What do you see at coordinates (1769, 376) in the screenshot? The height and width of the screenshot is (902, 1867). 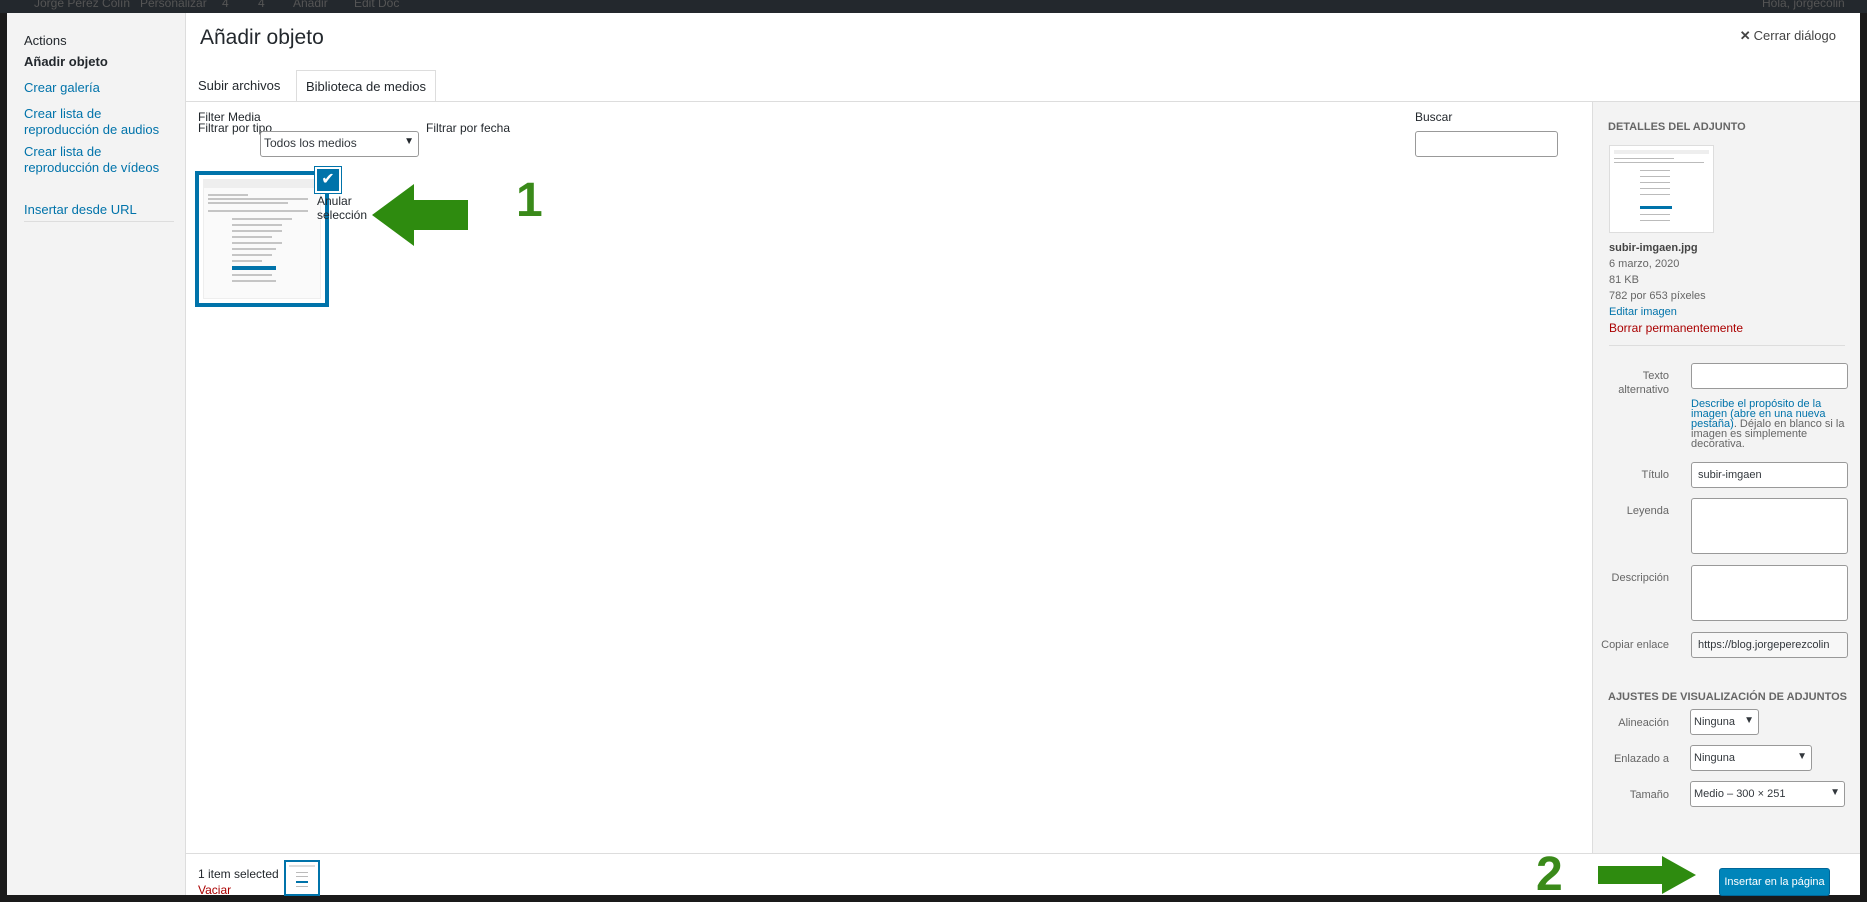 I see `alt-text-input` at bounding box center [1769, 376].